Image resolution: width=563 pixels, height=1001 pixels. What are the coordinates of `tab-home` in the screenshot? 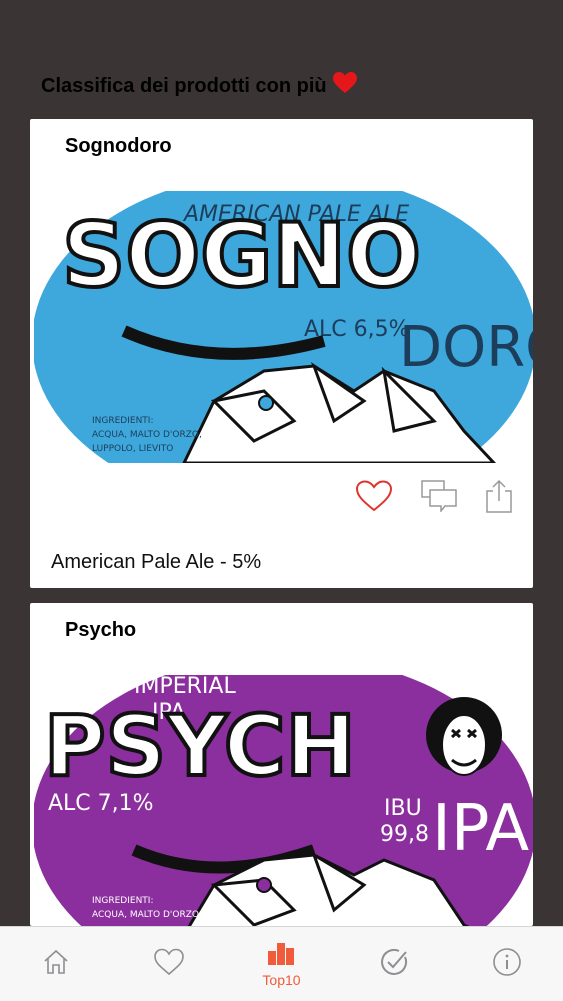 It's located at (56, 964).